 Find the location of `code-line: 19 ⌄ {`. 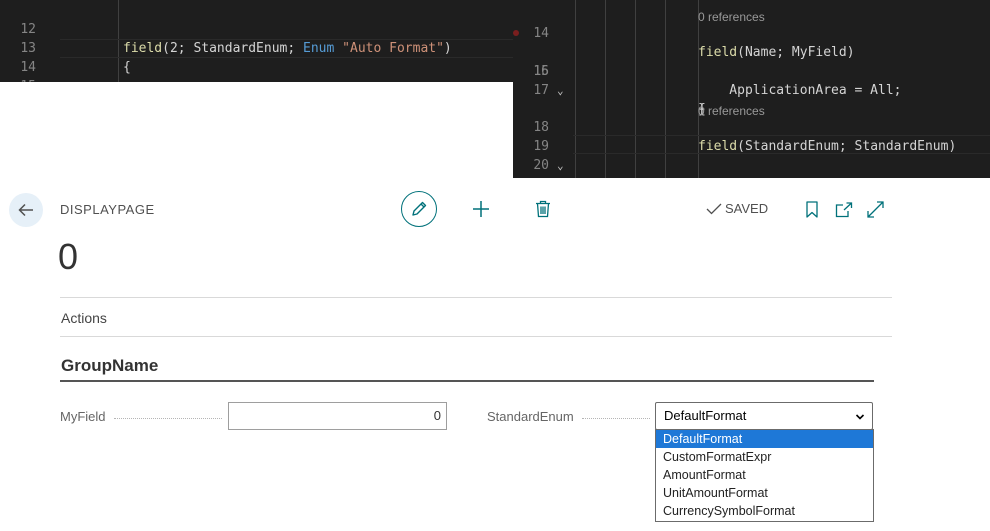

code-line: 19 ⌄ { is located at coordinates (751, 148).